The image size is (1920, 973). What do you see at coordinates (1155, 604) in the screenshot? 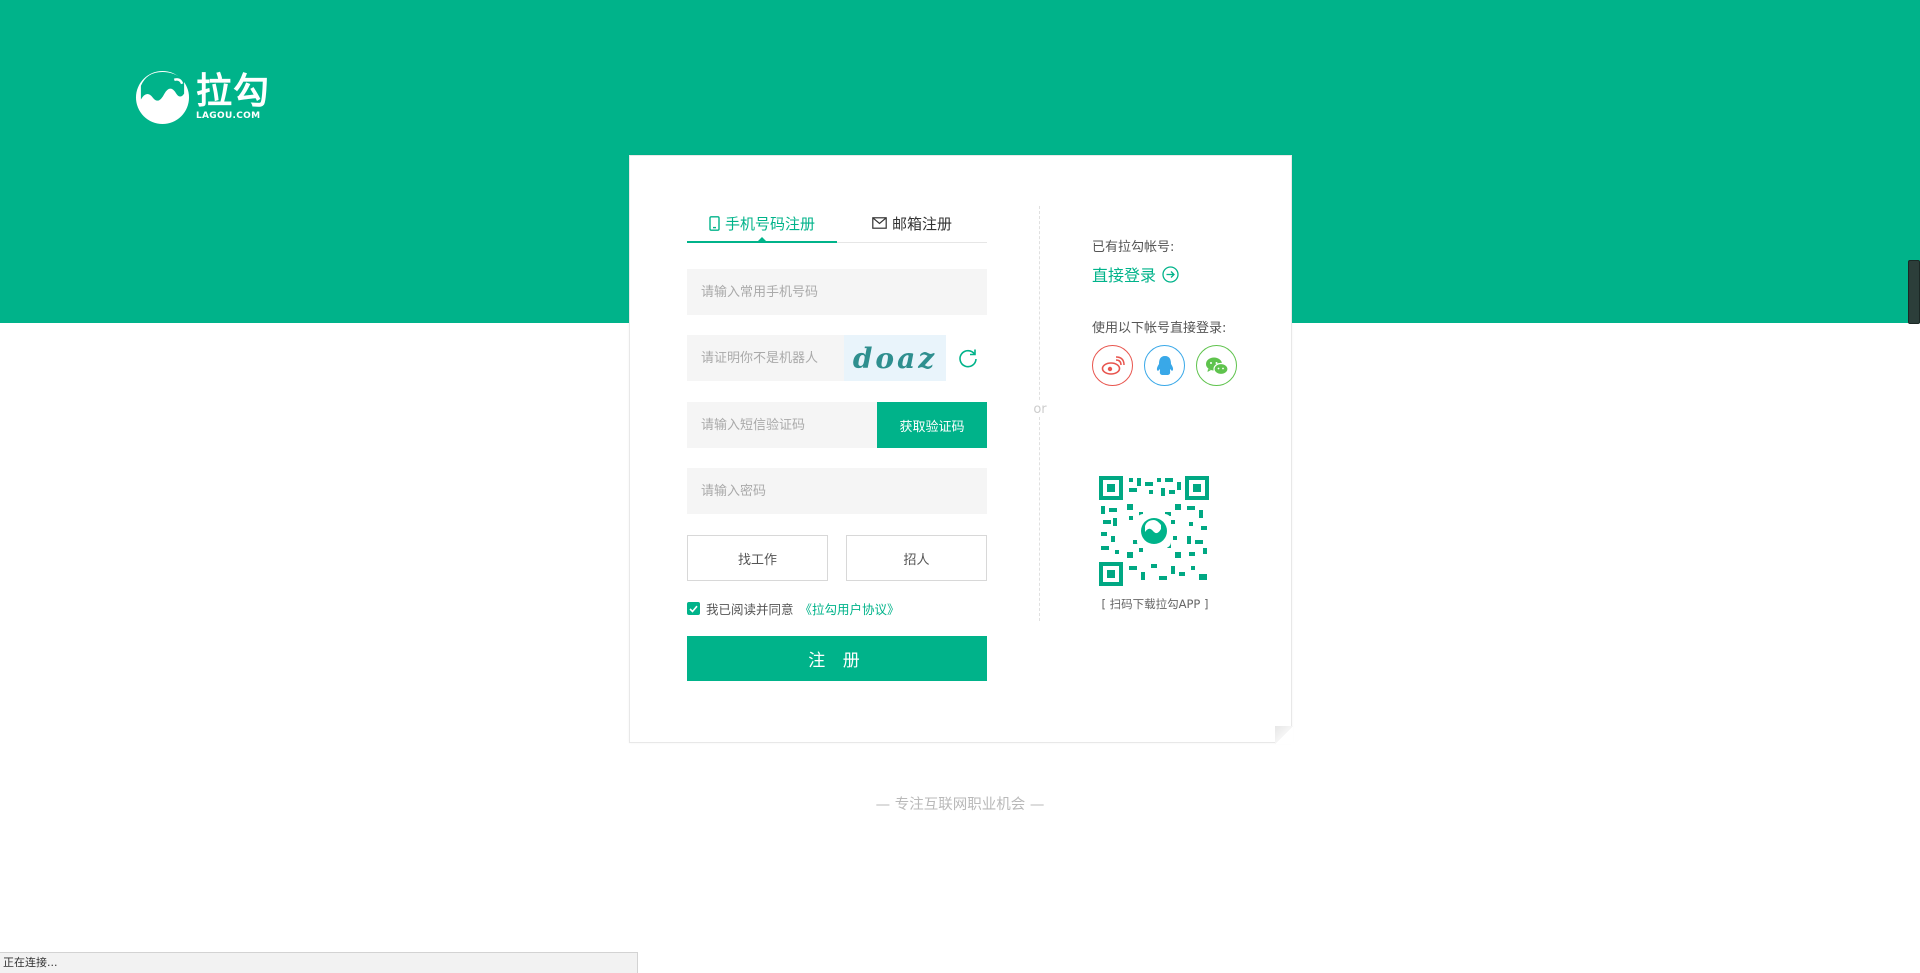
I see `qr-caption: [ 扫码下载拉勾APP ]` at bounding box center [1155, 604].